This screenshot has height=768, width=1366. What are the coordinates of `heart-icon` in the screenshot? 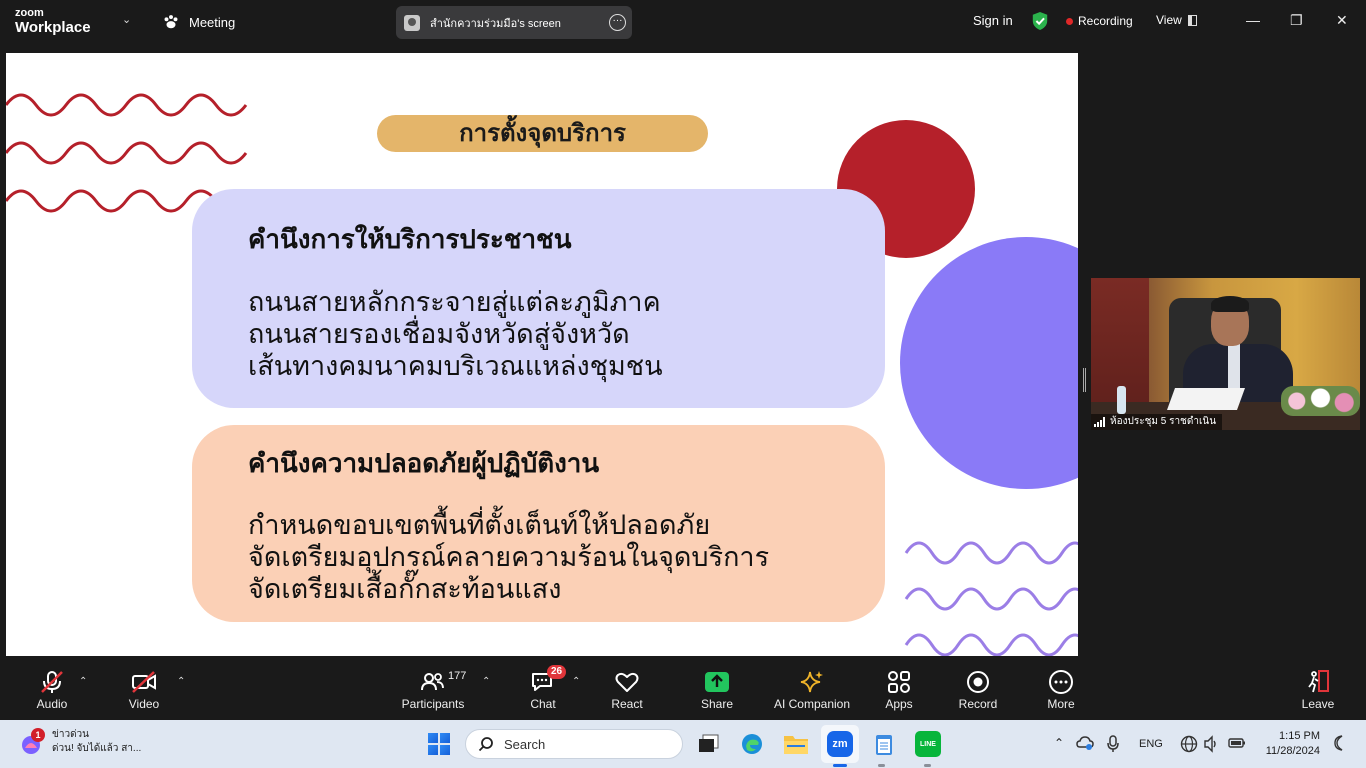 It's located at (627, 682).